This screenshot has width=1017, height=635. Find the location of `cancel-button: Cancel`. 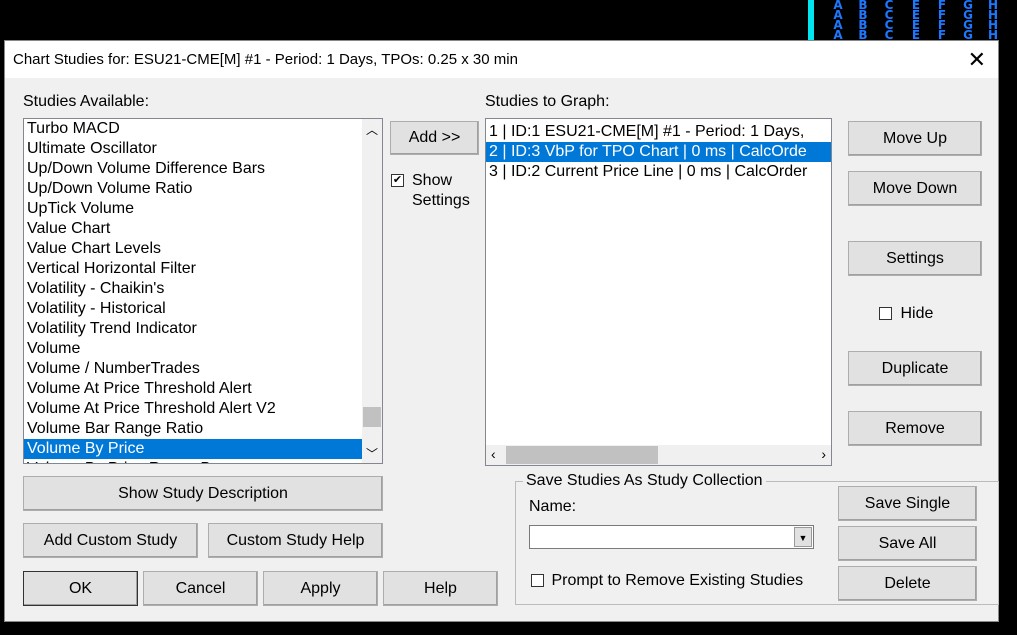

cancel-button: Cancel is located at coordinates (200, 588).